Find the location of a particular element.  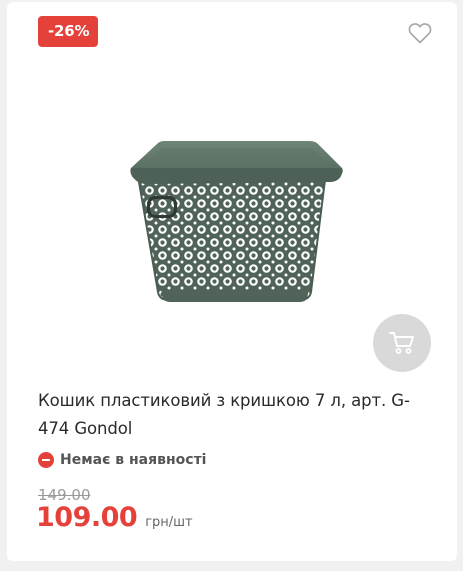

add-to-cart-button is located at coordinates (402, 343).